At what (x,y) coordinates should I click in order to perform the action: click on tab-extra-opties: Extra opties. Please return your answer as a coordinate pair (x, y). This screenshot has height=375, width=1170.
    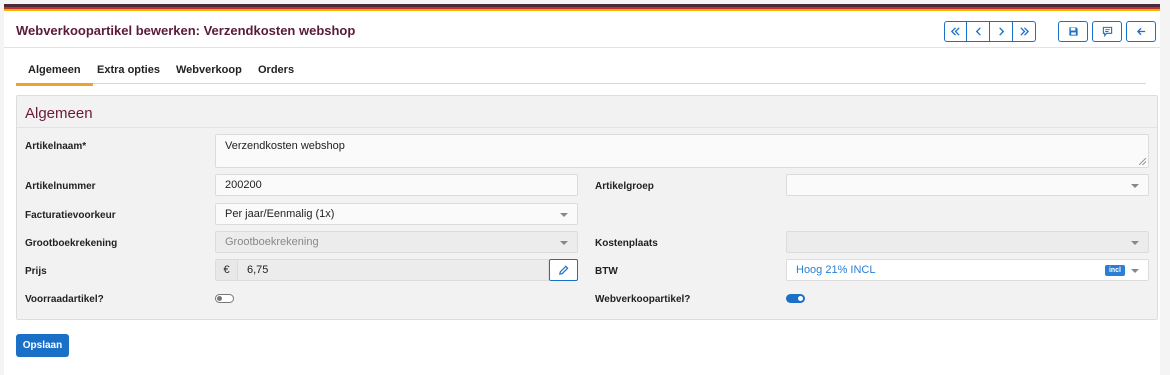
    Looking at the image, I should click on (128, 74).